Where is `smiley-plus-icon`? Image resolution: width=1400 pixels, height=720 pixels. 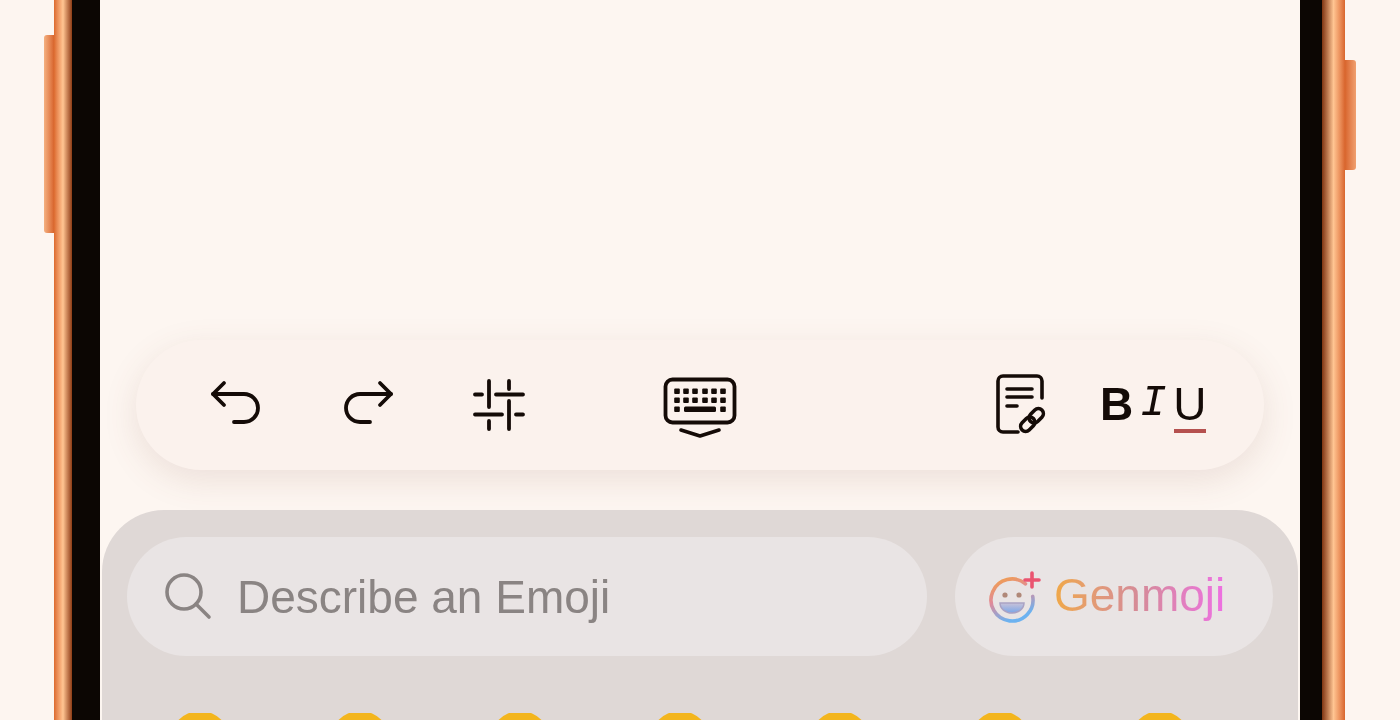
smiley-plus-icon is located at coordinates (1015, 596).